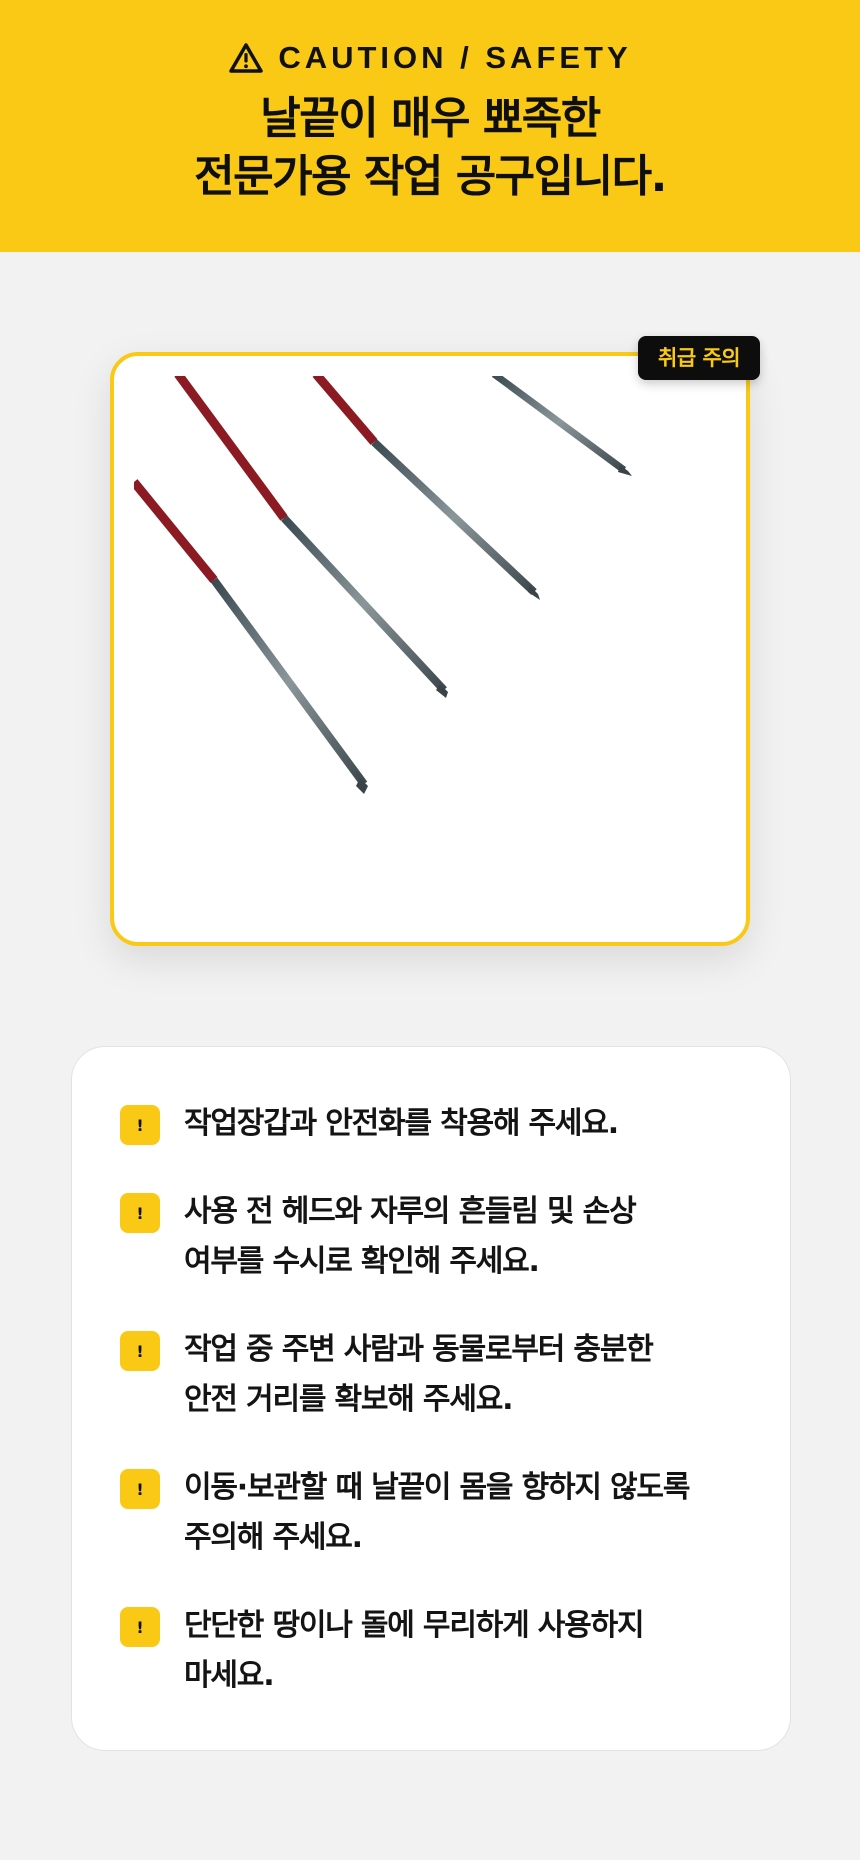 This screenshot has height=1860, width=860. What do you see at coordinates (414, 1651) in the screenshot?
I see `note-text: 단단한 땅이나 돌에 무리하게 사용하지 마세요.` at bounding box center [414, 1651].